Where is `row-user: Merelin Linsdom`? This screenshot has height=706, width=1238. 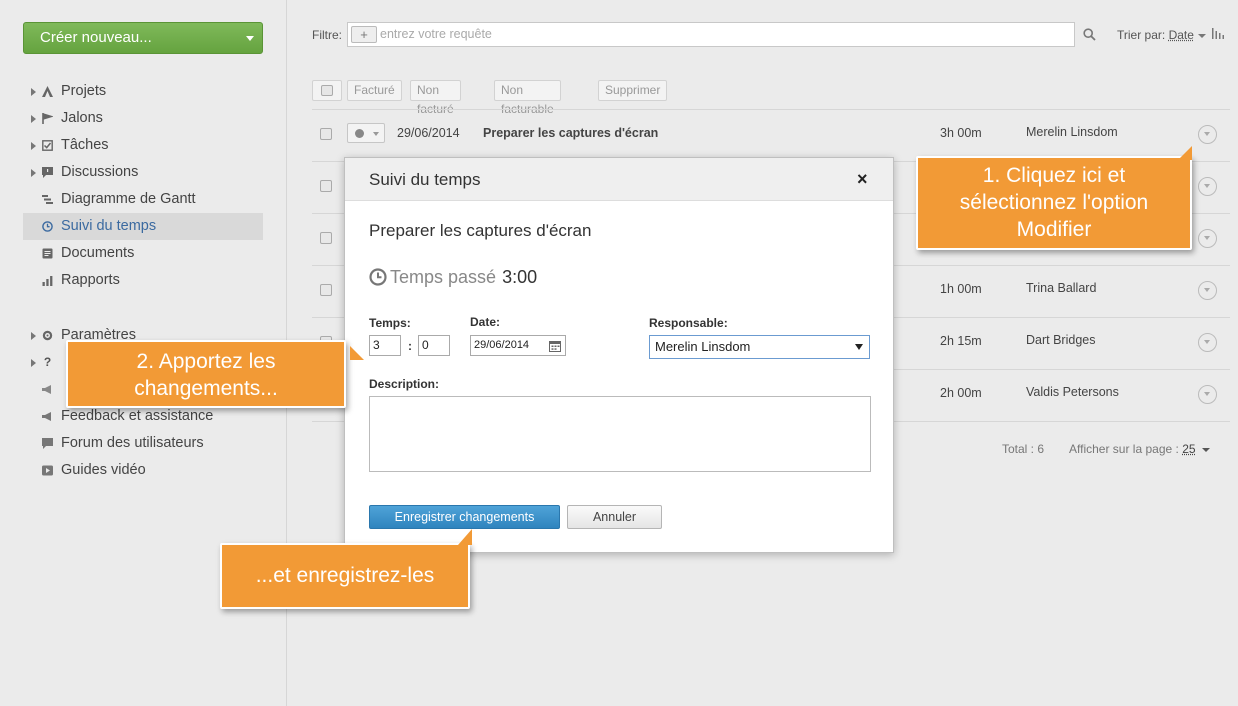
row-user: Merelin Linsdom is located at coordinates (1072, 132).